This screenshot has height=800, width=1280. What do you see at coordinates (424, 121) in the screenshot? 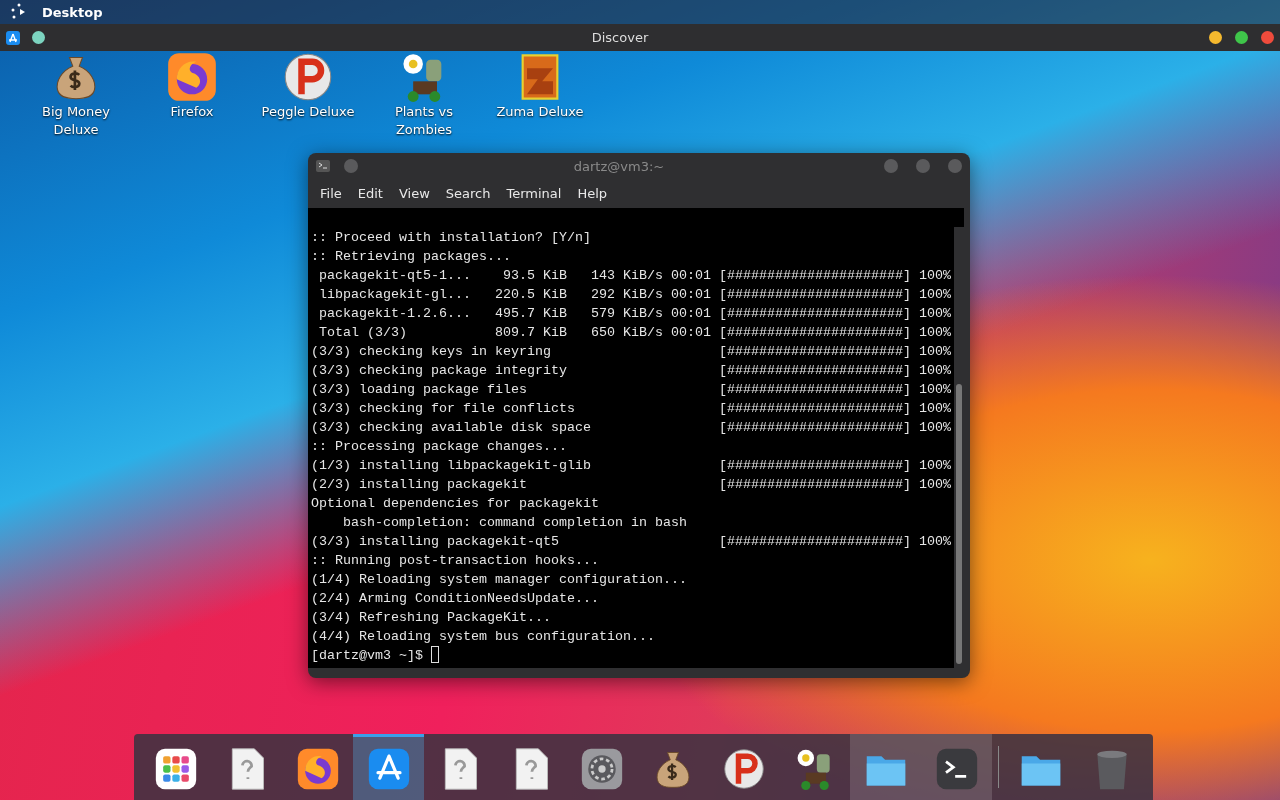
I see `desktop-icon-label: Plants vs Zombies` at bounding box center [424, 121].